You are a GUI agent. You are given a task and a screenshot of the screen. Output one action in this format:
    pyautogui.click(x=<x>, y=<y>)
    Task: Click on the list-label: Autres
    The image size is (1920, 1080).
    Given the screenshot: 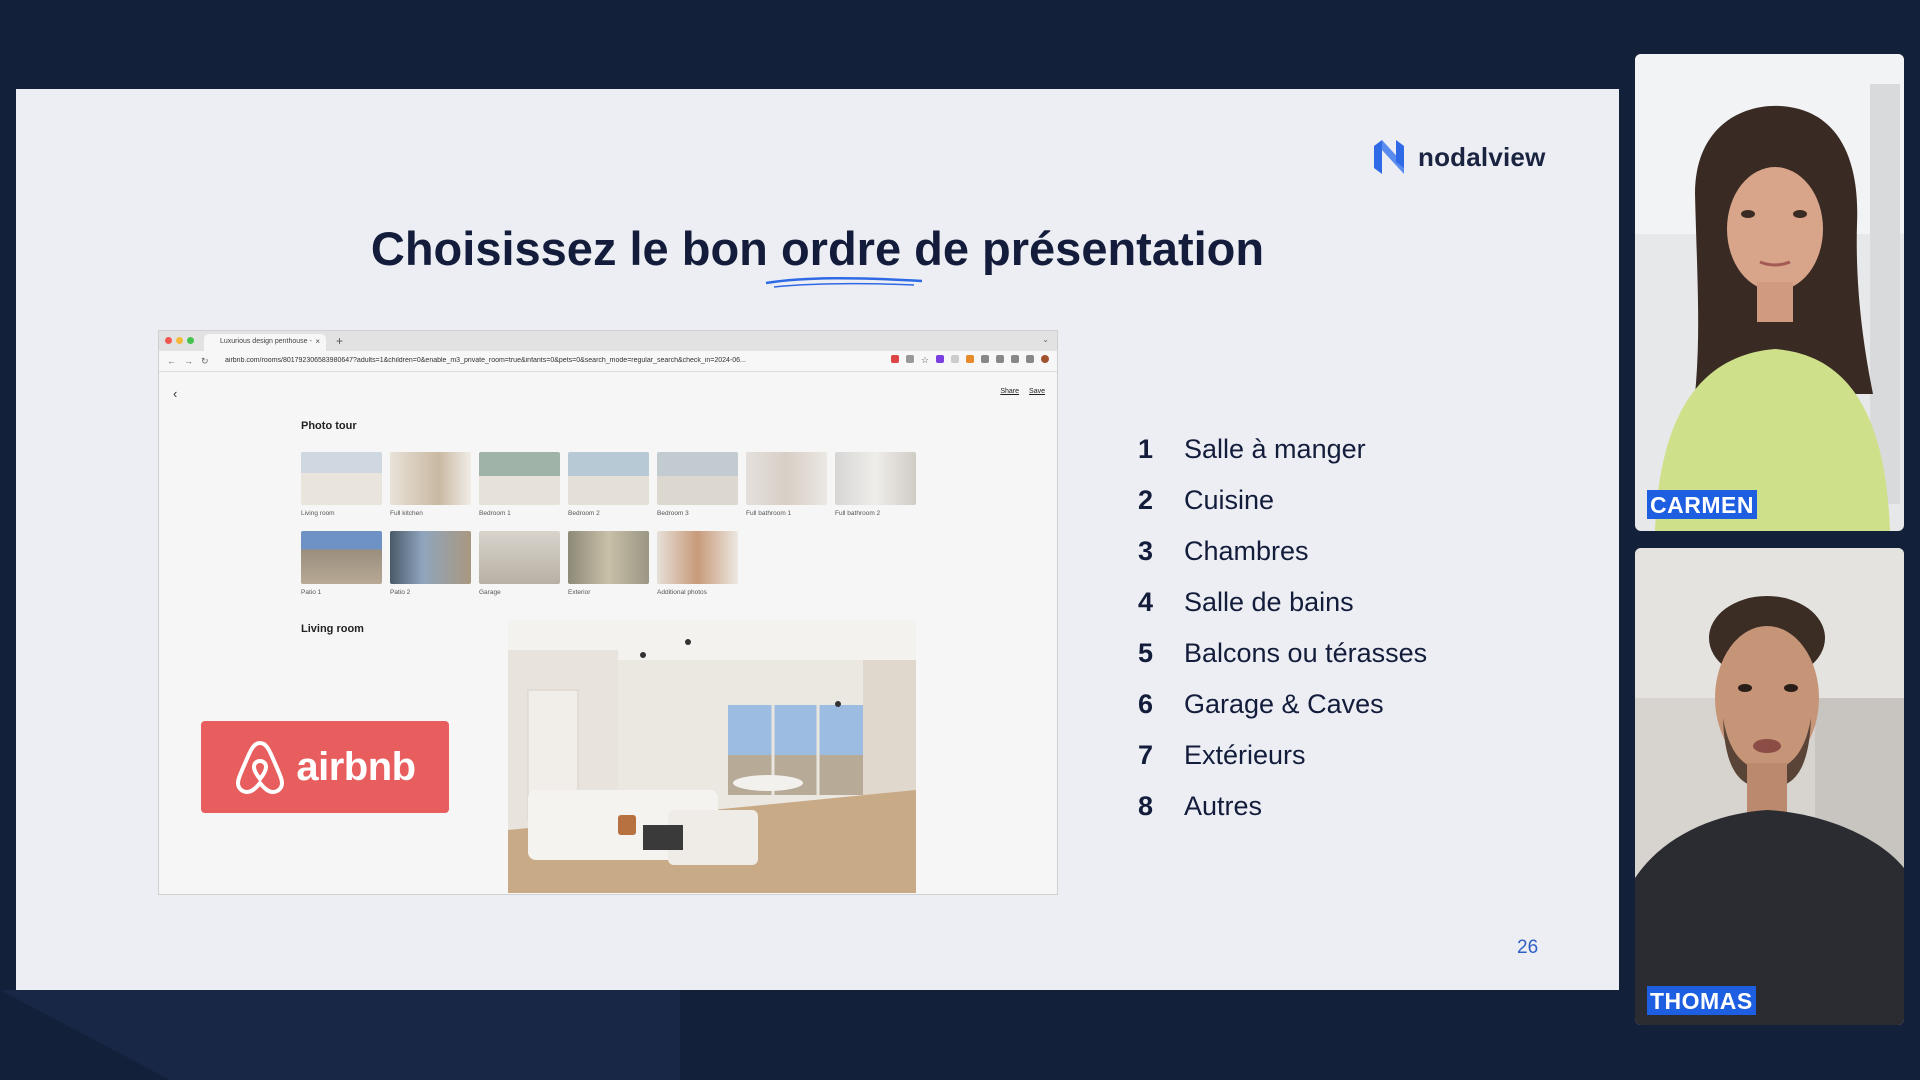 What is the action you would take?
    pyautogui.click(x=1223, y=806)
    